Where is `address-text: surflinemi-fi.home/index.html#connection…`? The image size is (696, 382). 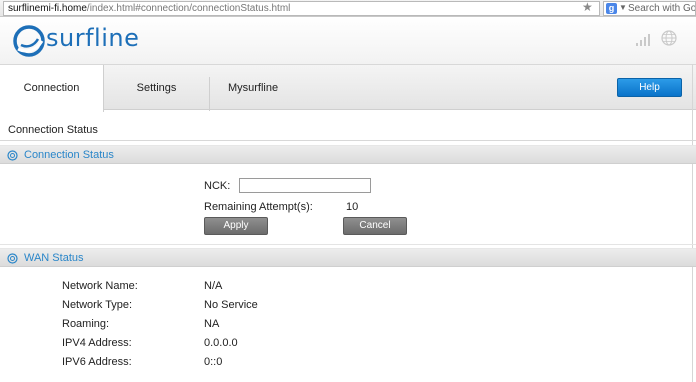
address-text: surflinemi-fi.home/index.html#connection… is located at coordinates (149, 8).